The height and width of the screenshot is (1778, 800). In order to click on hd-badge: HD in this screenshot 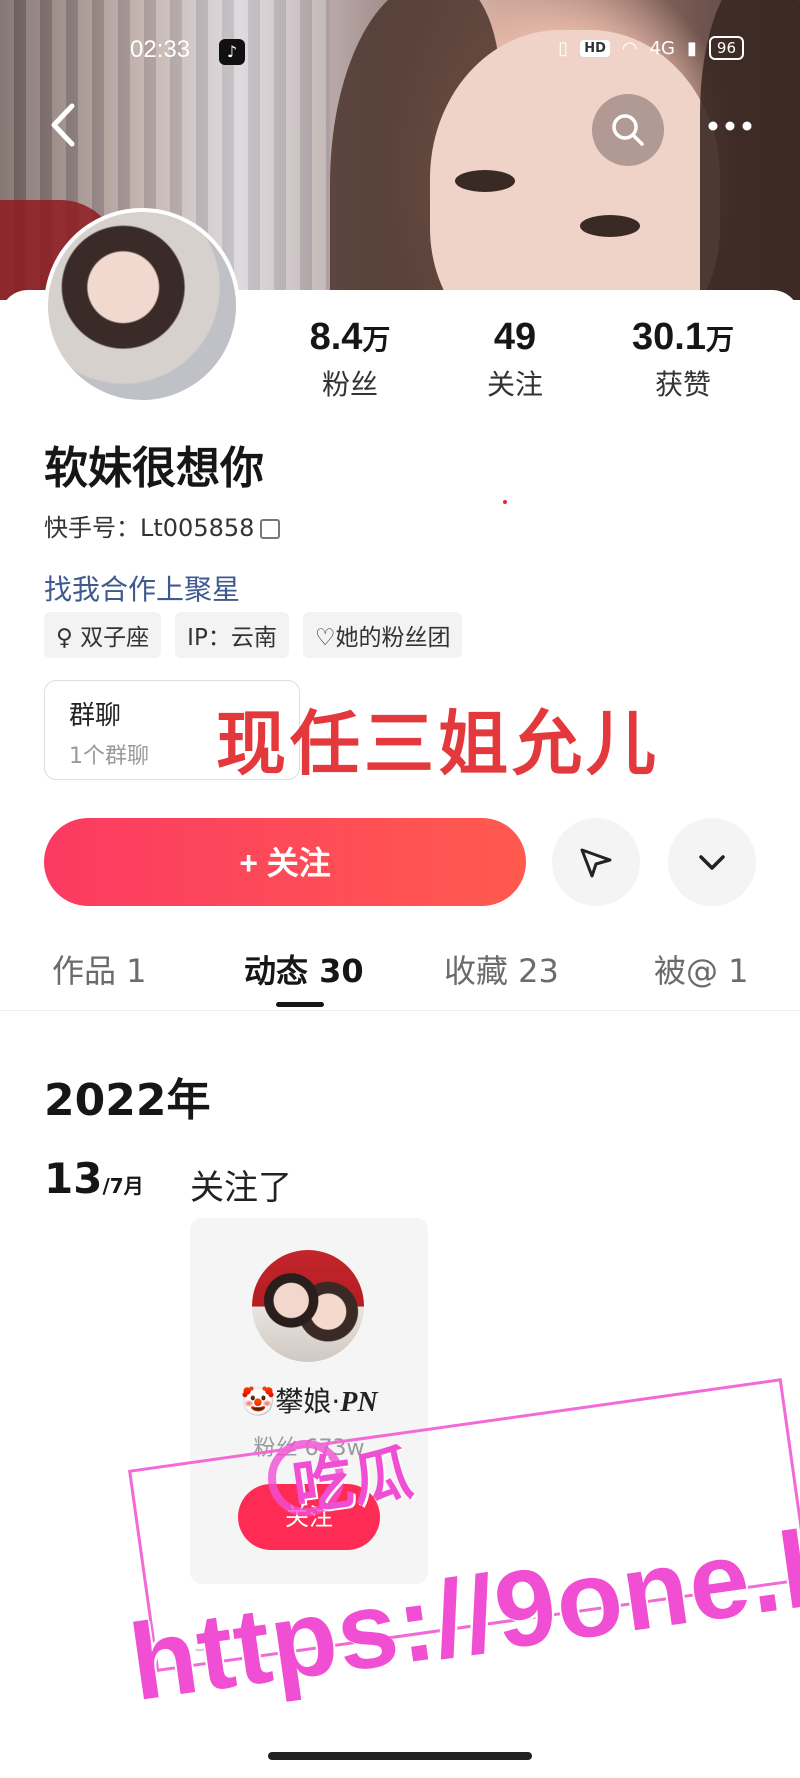, I will do `click(595, 48)`.